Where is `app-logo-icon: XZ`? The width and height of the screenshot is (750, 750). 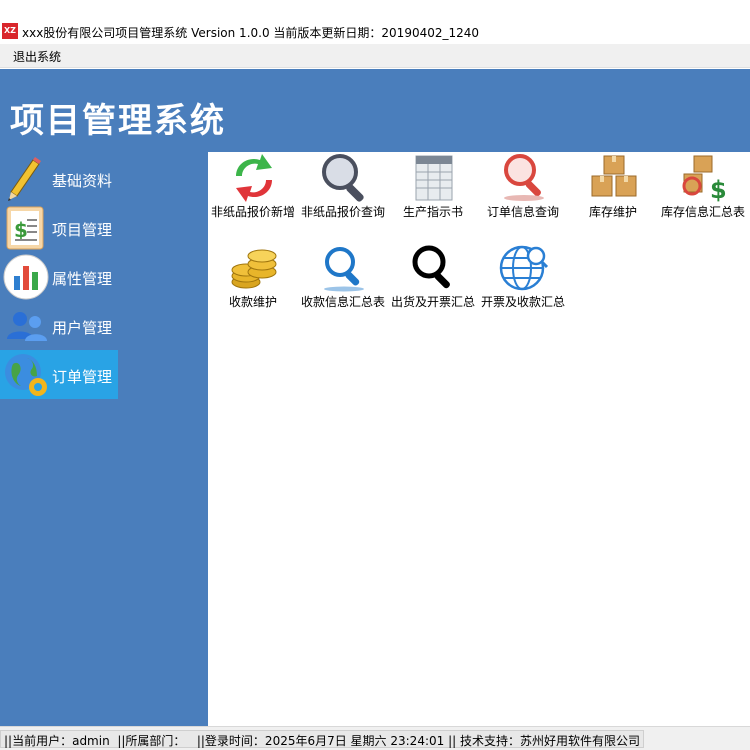
app-logo-icon: XZ is located at coordinates (10, 31).